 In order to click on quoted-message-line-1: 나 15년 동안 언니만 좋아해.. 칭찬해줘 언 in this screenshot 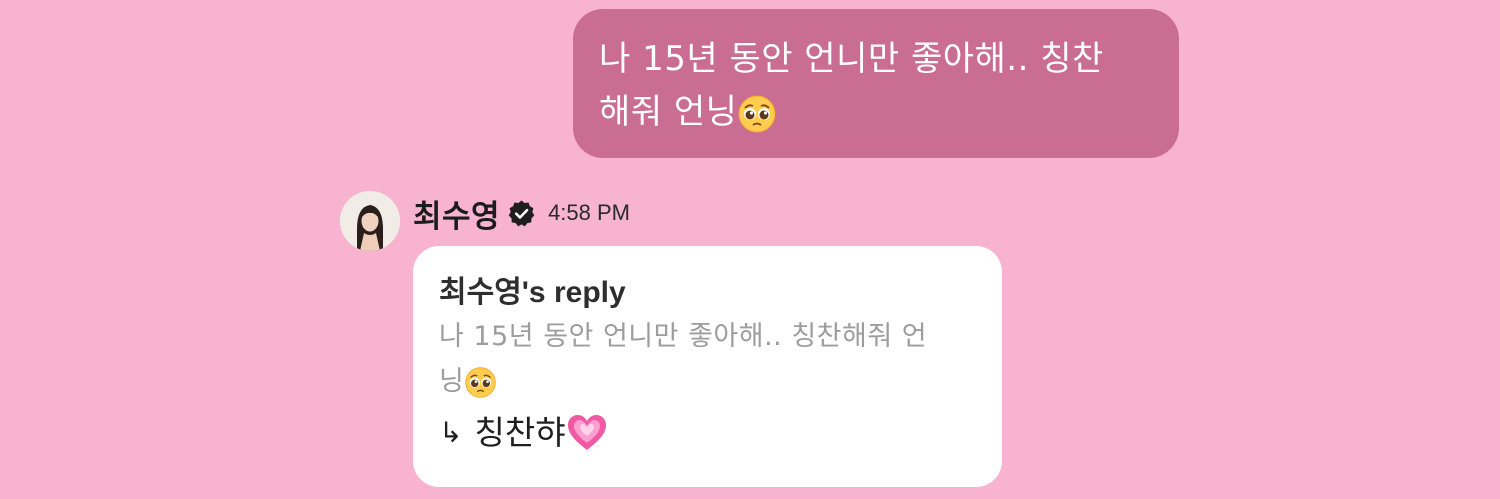, I will do `click(683, 336)`.